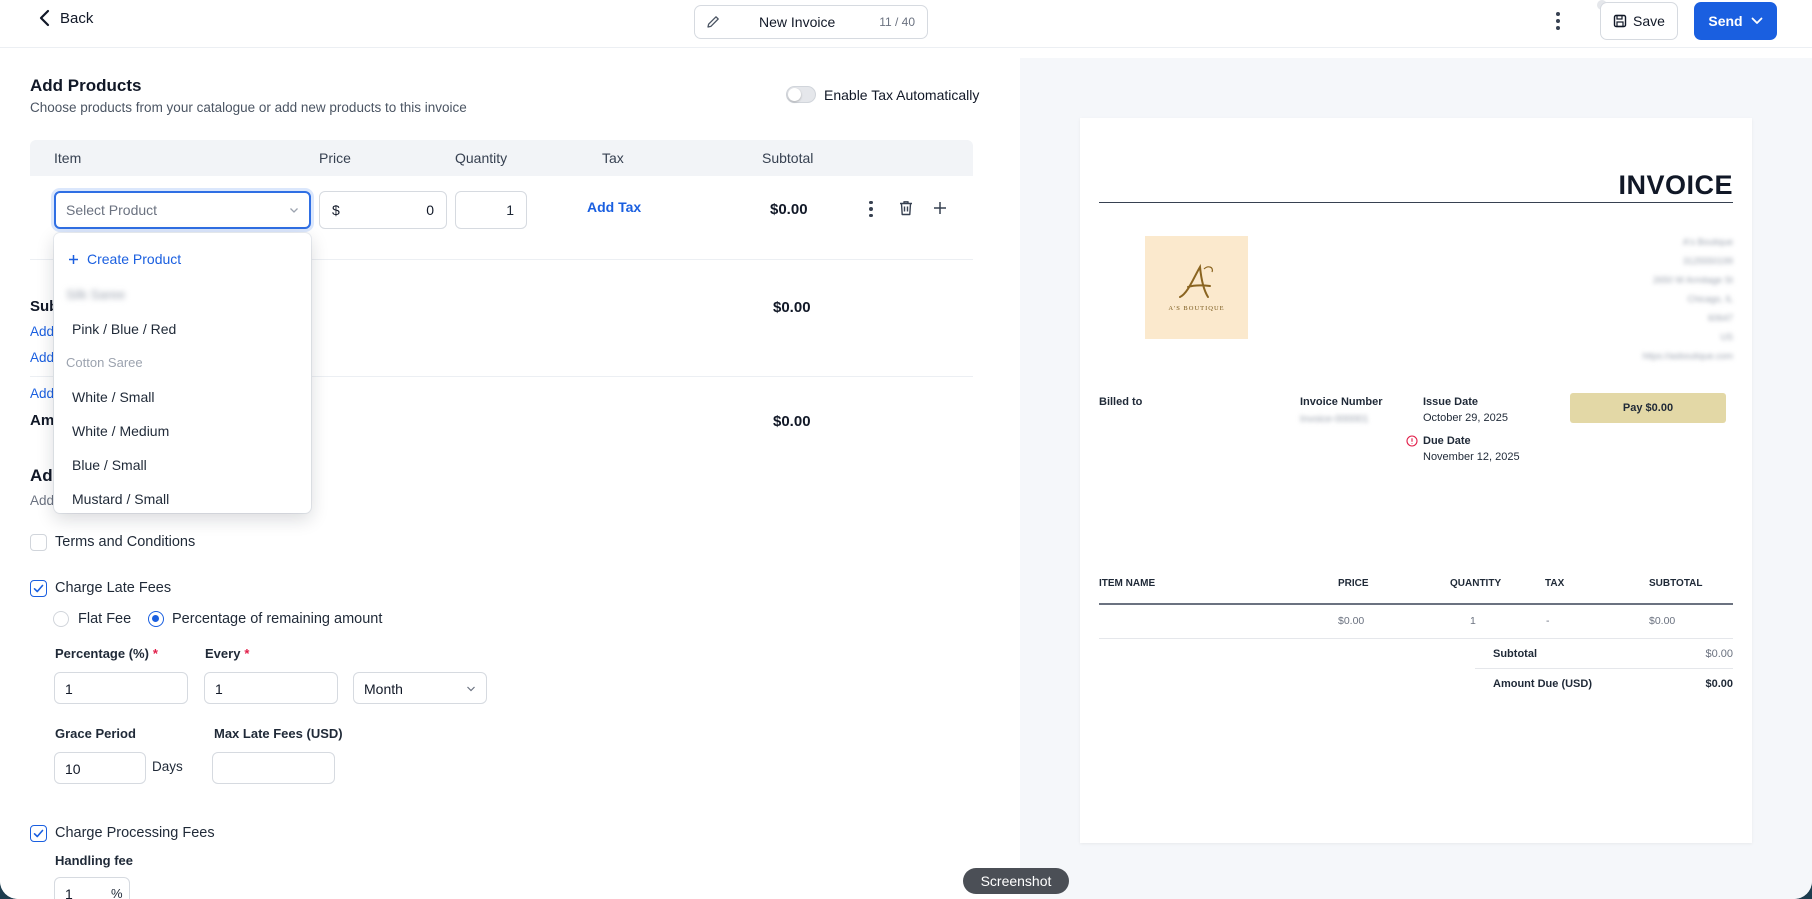 The width and height of the screenshot is (1812, 899). I want to click on late-fees-checkbox, so click(38, 588).